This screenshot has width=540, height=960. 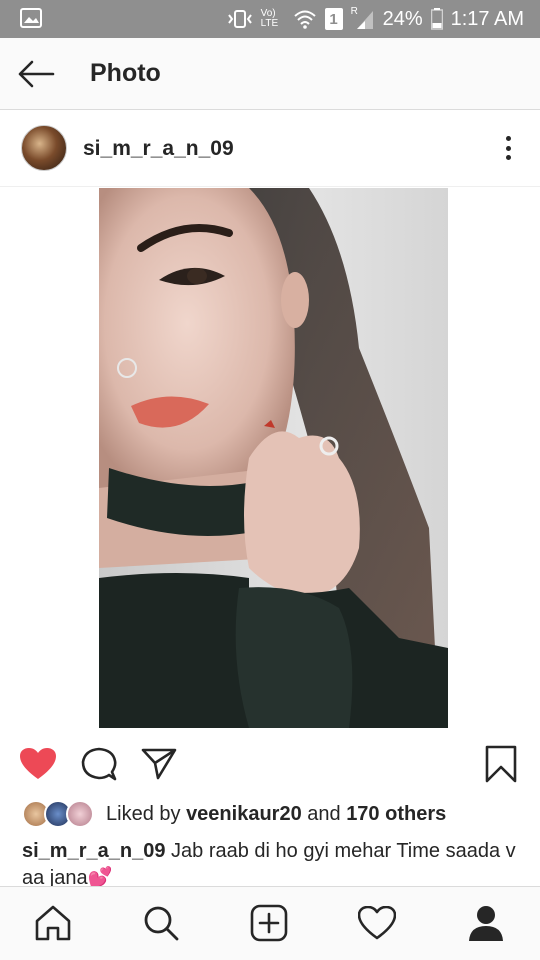 I want to click on likes-row: Liked by veenikaur20 and 170 others, so click(x=234, y=814).